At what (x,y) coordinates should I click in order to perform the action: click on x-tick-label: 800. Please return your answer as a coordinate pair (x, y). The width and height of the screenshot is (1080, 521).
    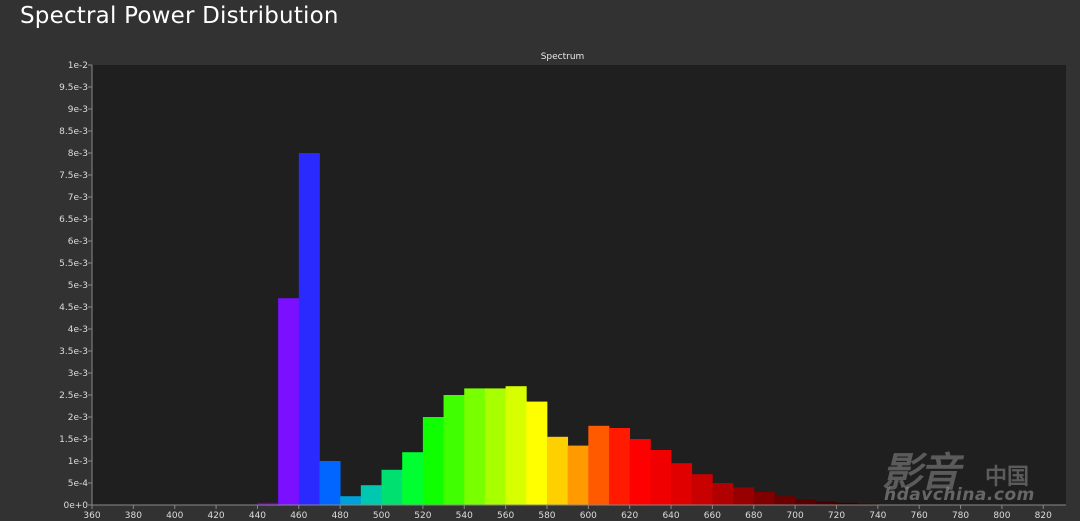
    Looking at the image, I should click on (1001, 516).